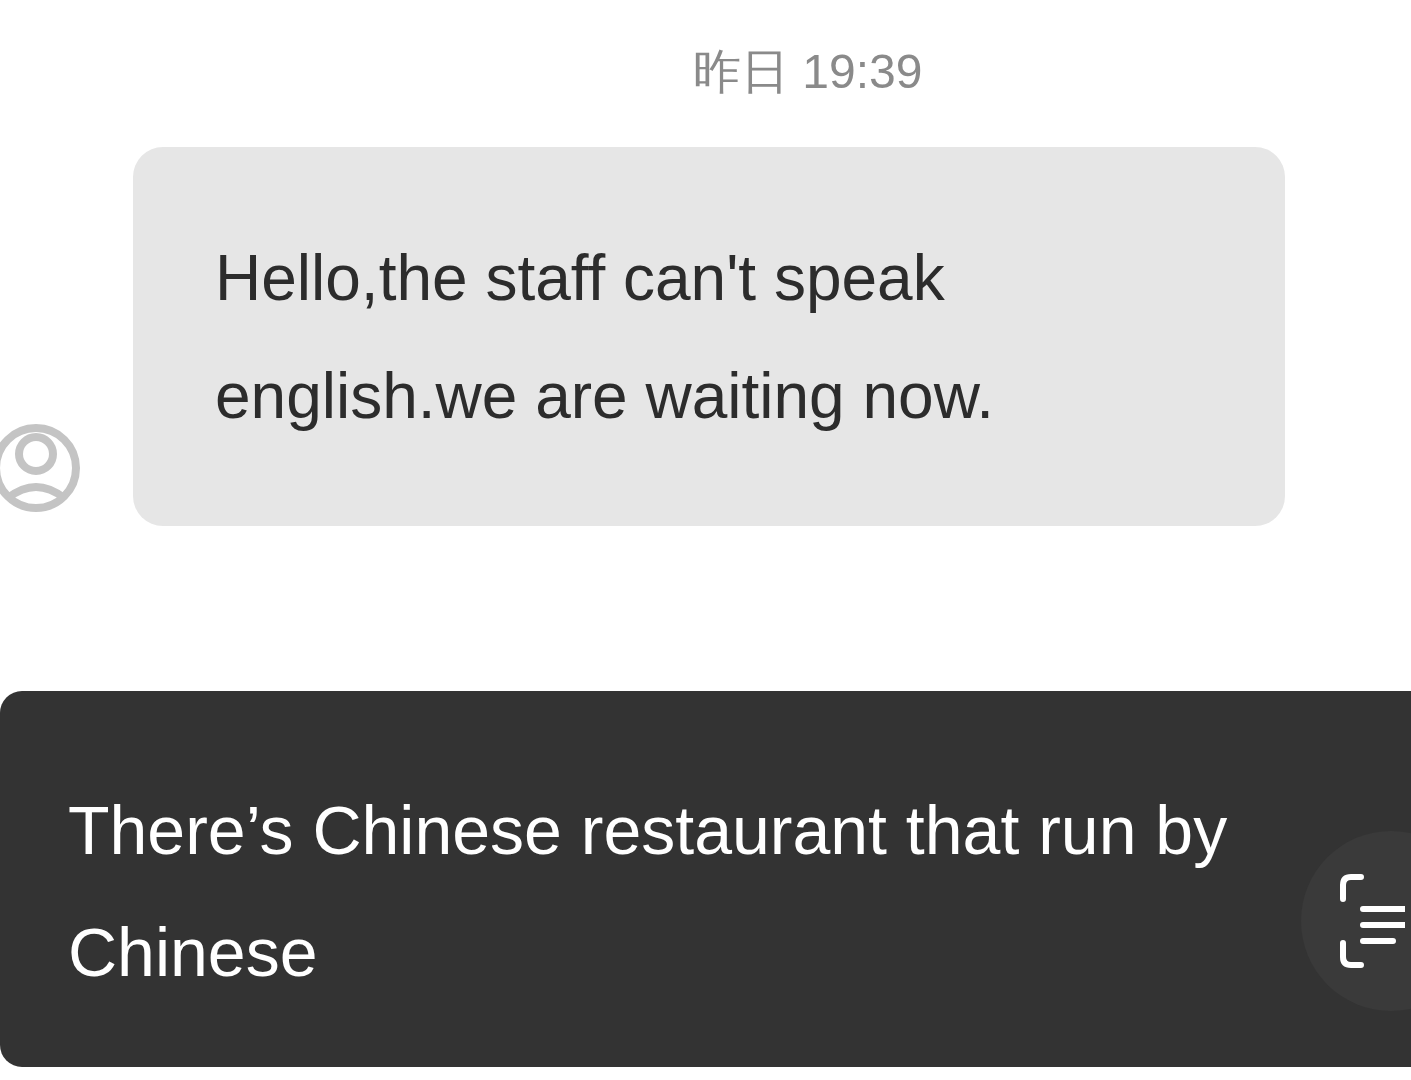 The height and width of the screenshot is (1080, 1411). What do you see at coordinates (808, 72) in the screenshot?
I see `message-timestamp: 昨日 19:39` at bounding box center [808, 72].